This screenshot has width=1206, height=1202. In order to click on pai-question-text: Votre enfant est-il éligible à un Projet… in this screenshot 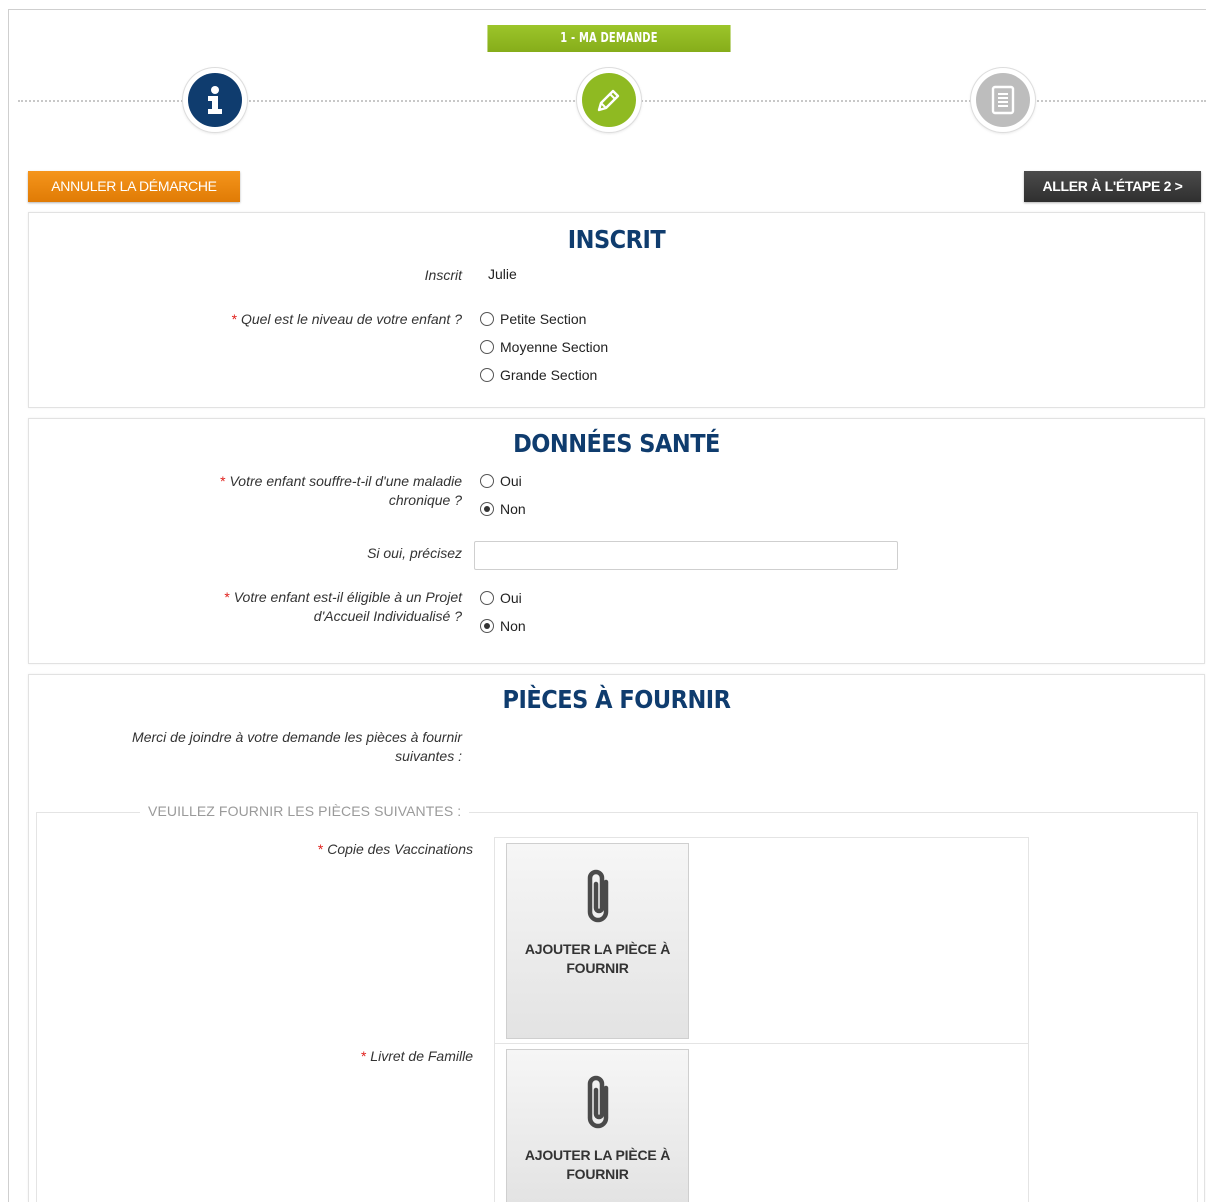, I will do `click(347, 606)`.